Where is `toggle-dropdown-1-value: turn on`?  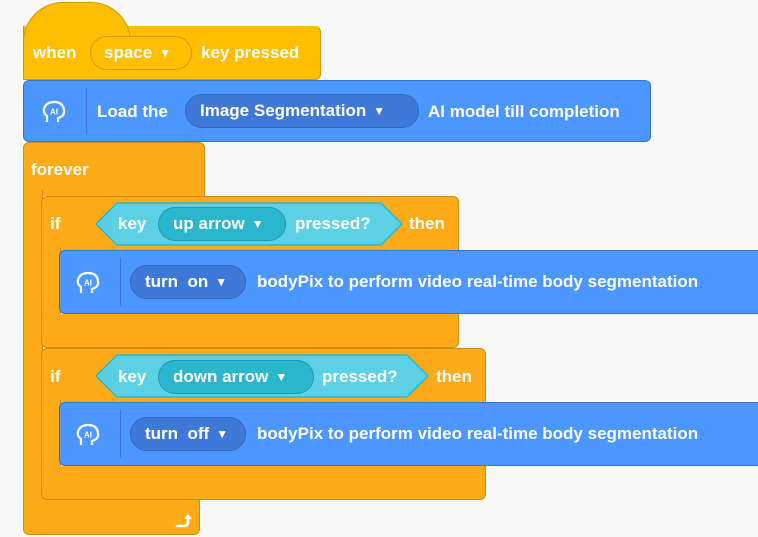 toggle-dropdown-1-value: turn on is located at coordinates (177, 281).